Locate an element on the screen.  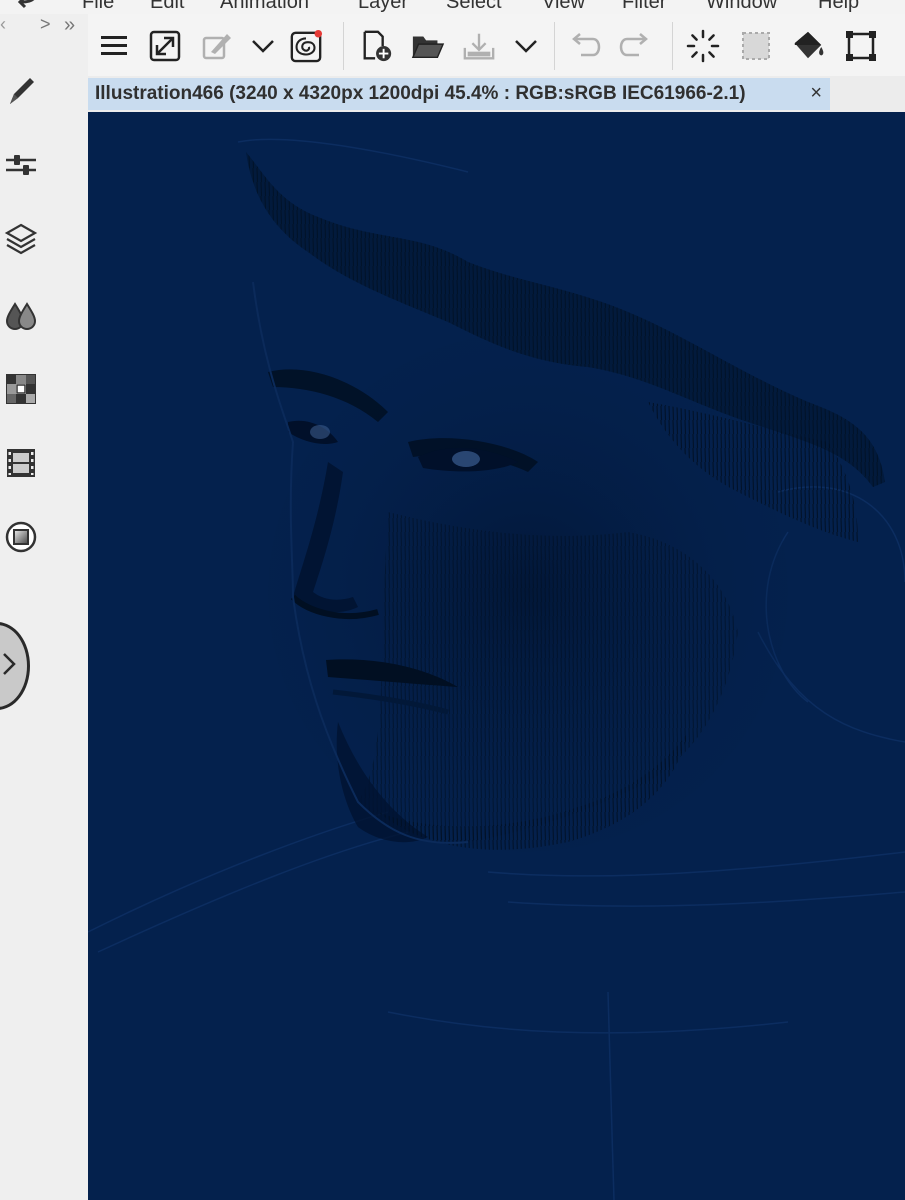
menu-window: Window is located at coordinates (741, 7).